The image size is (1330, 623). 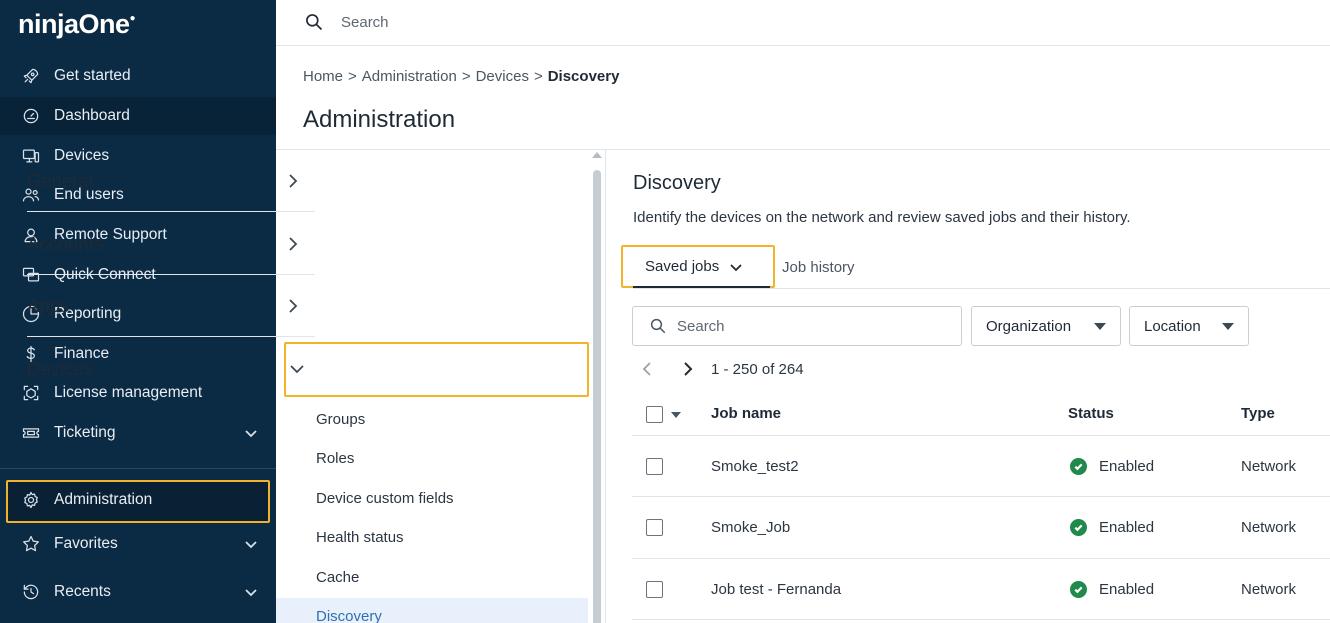 What do you see at coordinates (31, 116) in the screenshot?
I see `dashboard-gauge-icon` at bounding box center [31, 116].